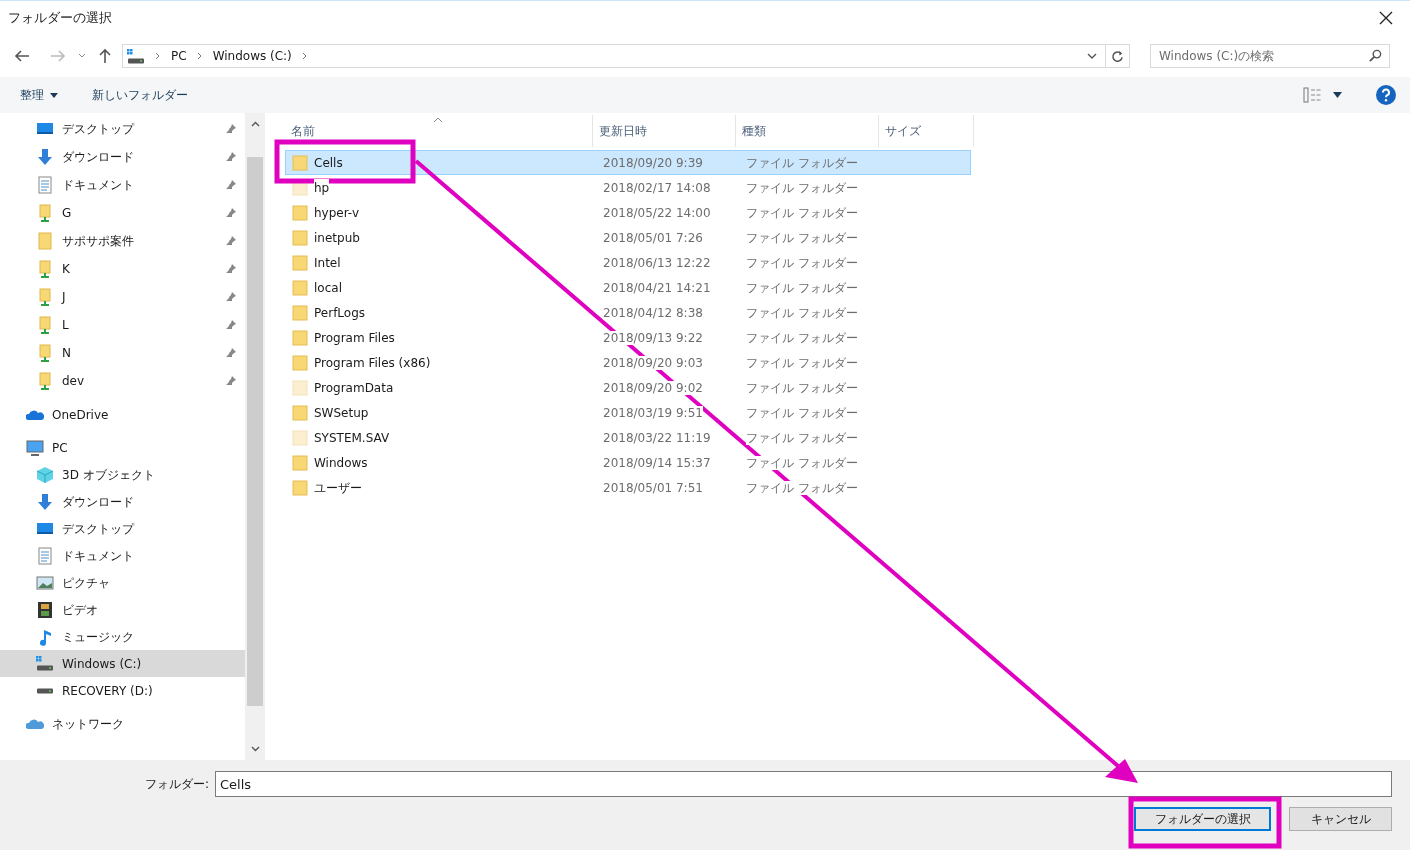 The width and height of the screenshot is (1410, 850). I want to click on file-row: SYSTEM.SAV 2018/03/22 11:19 ファイル フォルダー, so click(628, 437).